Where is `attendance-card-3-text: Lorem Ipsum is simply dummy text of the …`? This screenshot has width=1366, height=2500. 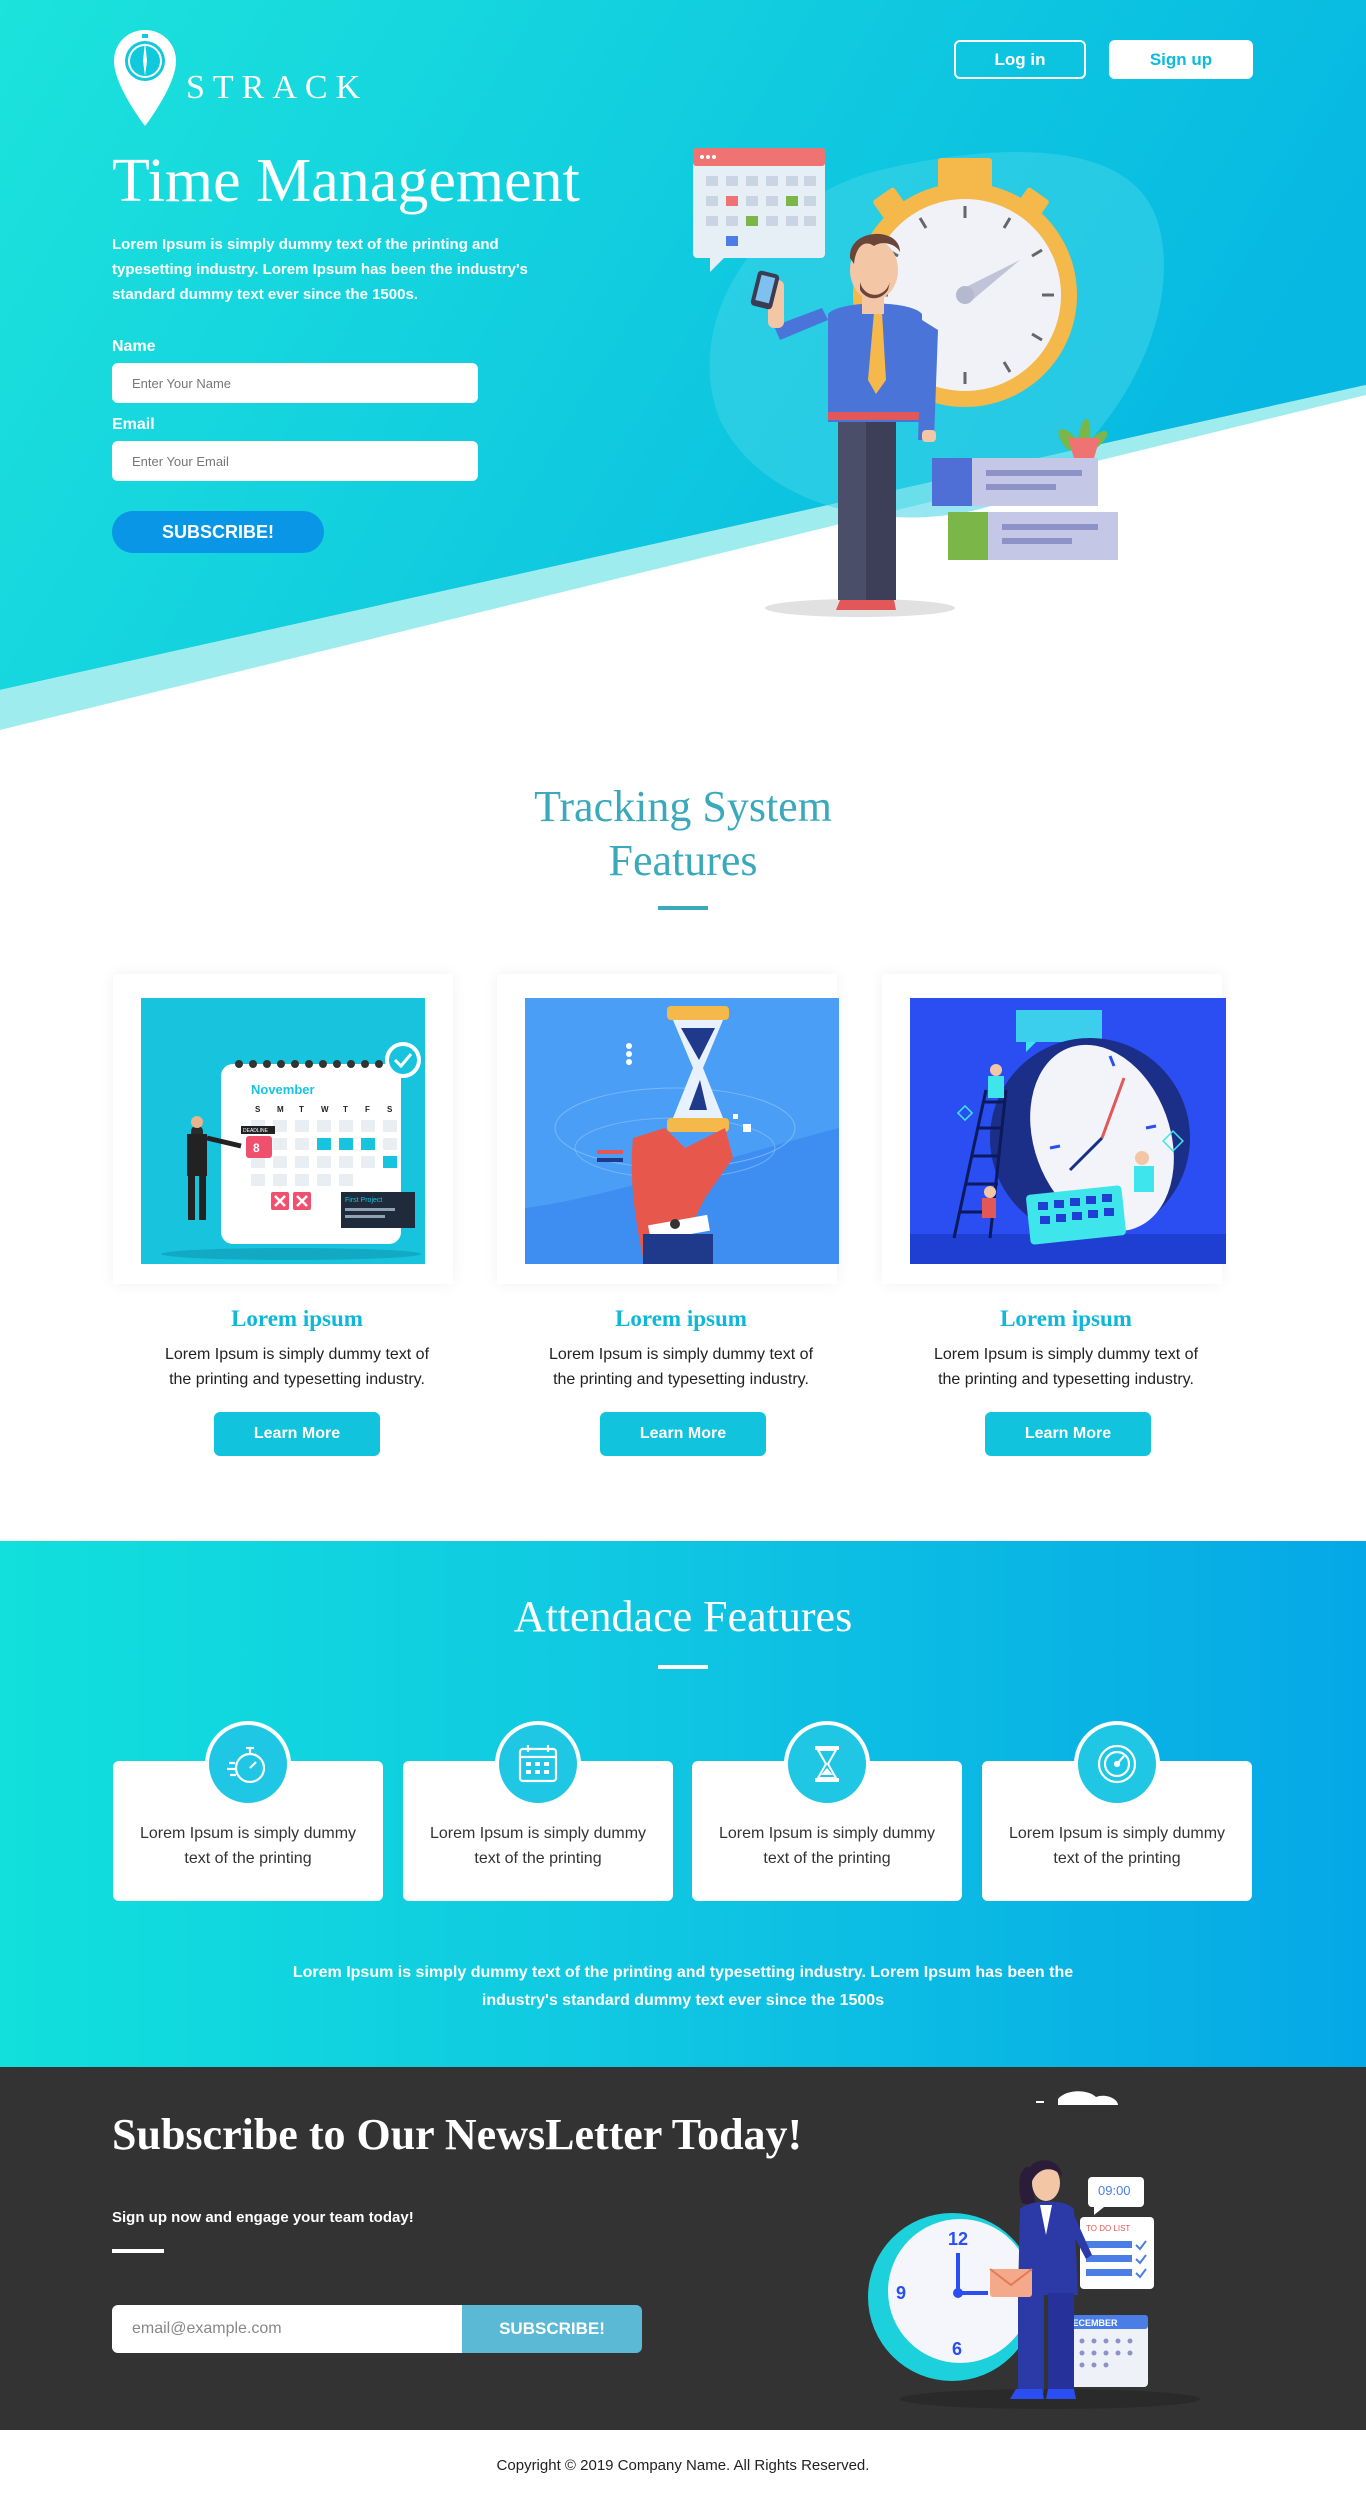 attendance-card-3-text: Lorem Ipsum is simply dummy text of the … is located at coordinates (827, 1846).